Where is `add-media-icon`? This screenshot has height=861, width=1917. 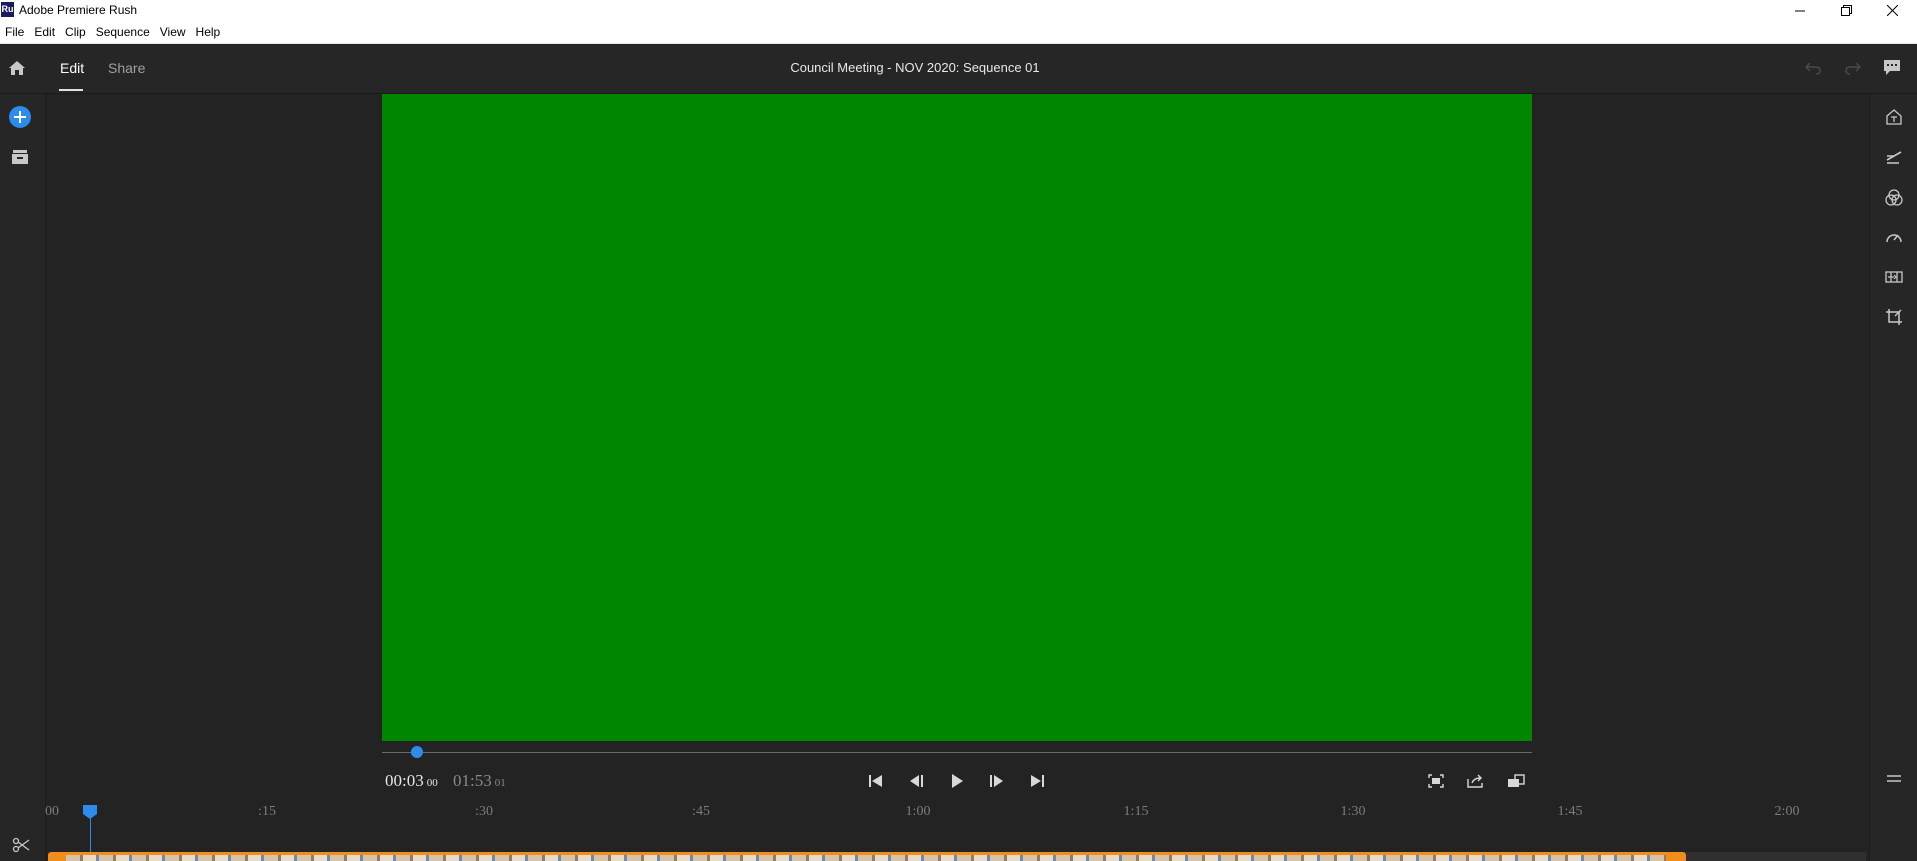 add-media-icon is located at coordinates (20, 117).